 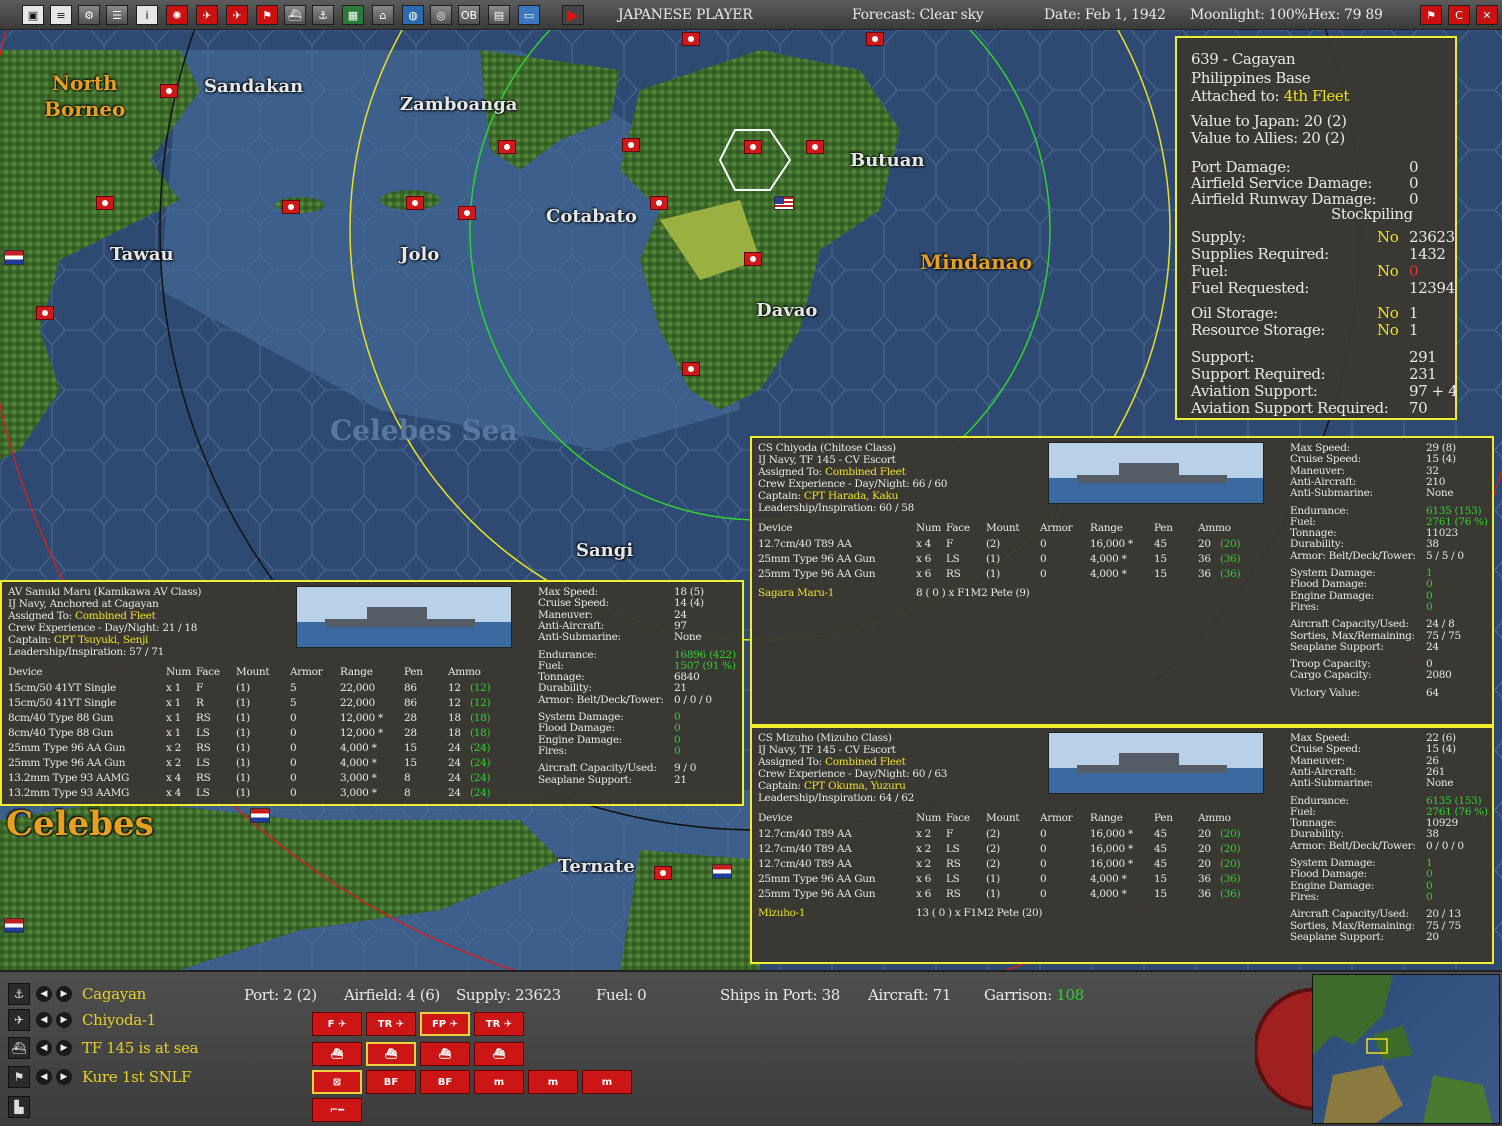 What do you see at coordinates (101, 640) in the screenshot?
I see `captain-link: CPT Tsuyuki, Senji` at bounding box center [101, 640].